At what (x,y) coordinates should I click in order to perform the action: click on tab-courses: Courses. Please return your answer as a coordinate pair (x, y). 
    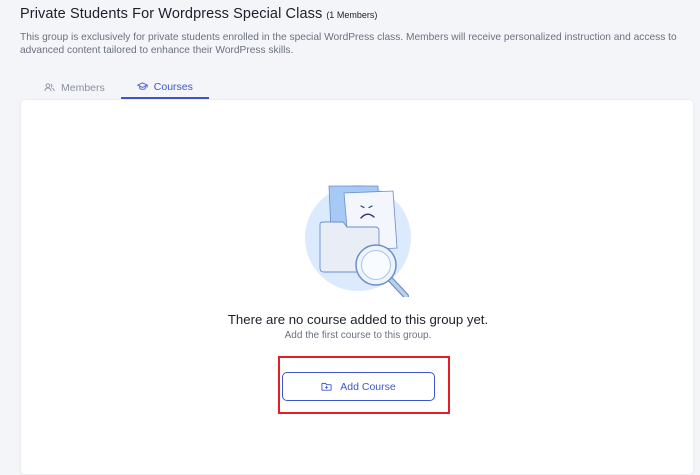
    Looking at the image, I should click on (164, 87).